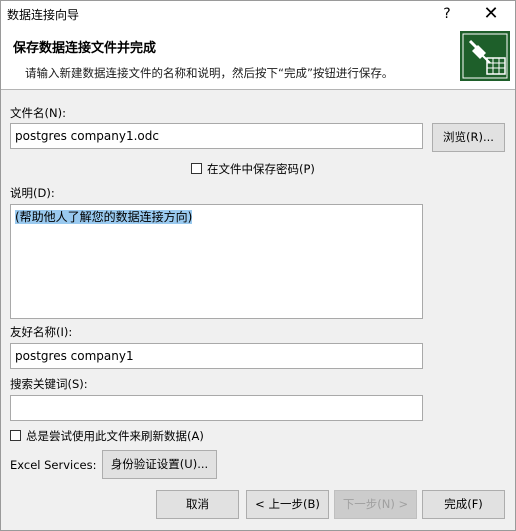  Describe the element at coordinates (41, 332) in the screenshot. I see `friendly-name-label: 友好名称(I):` at that location.